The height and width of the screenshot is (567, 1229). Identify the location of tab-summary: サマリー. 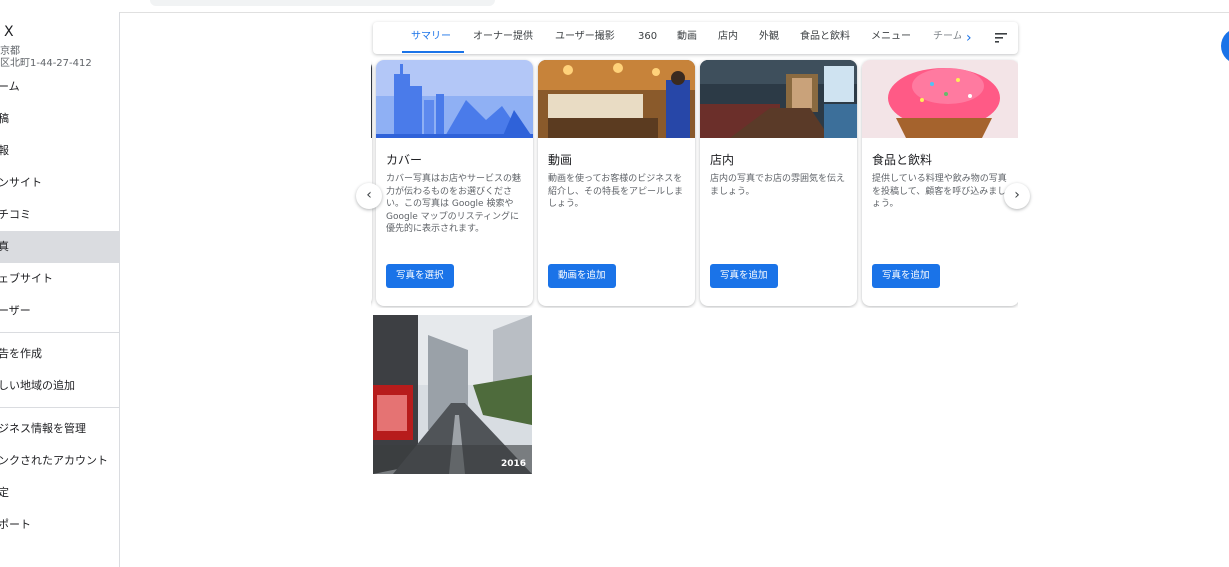
(431, 38).